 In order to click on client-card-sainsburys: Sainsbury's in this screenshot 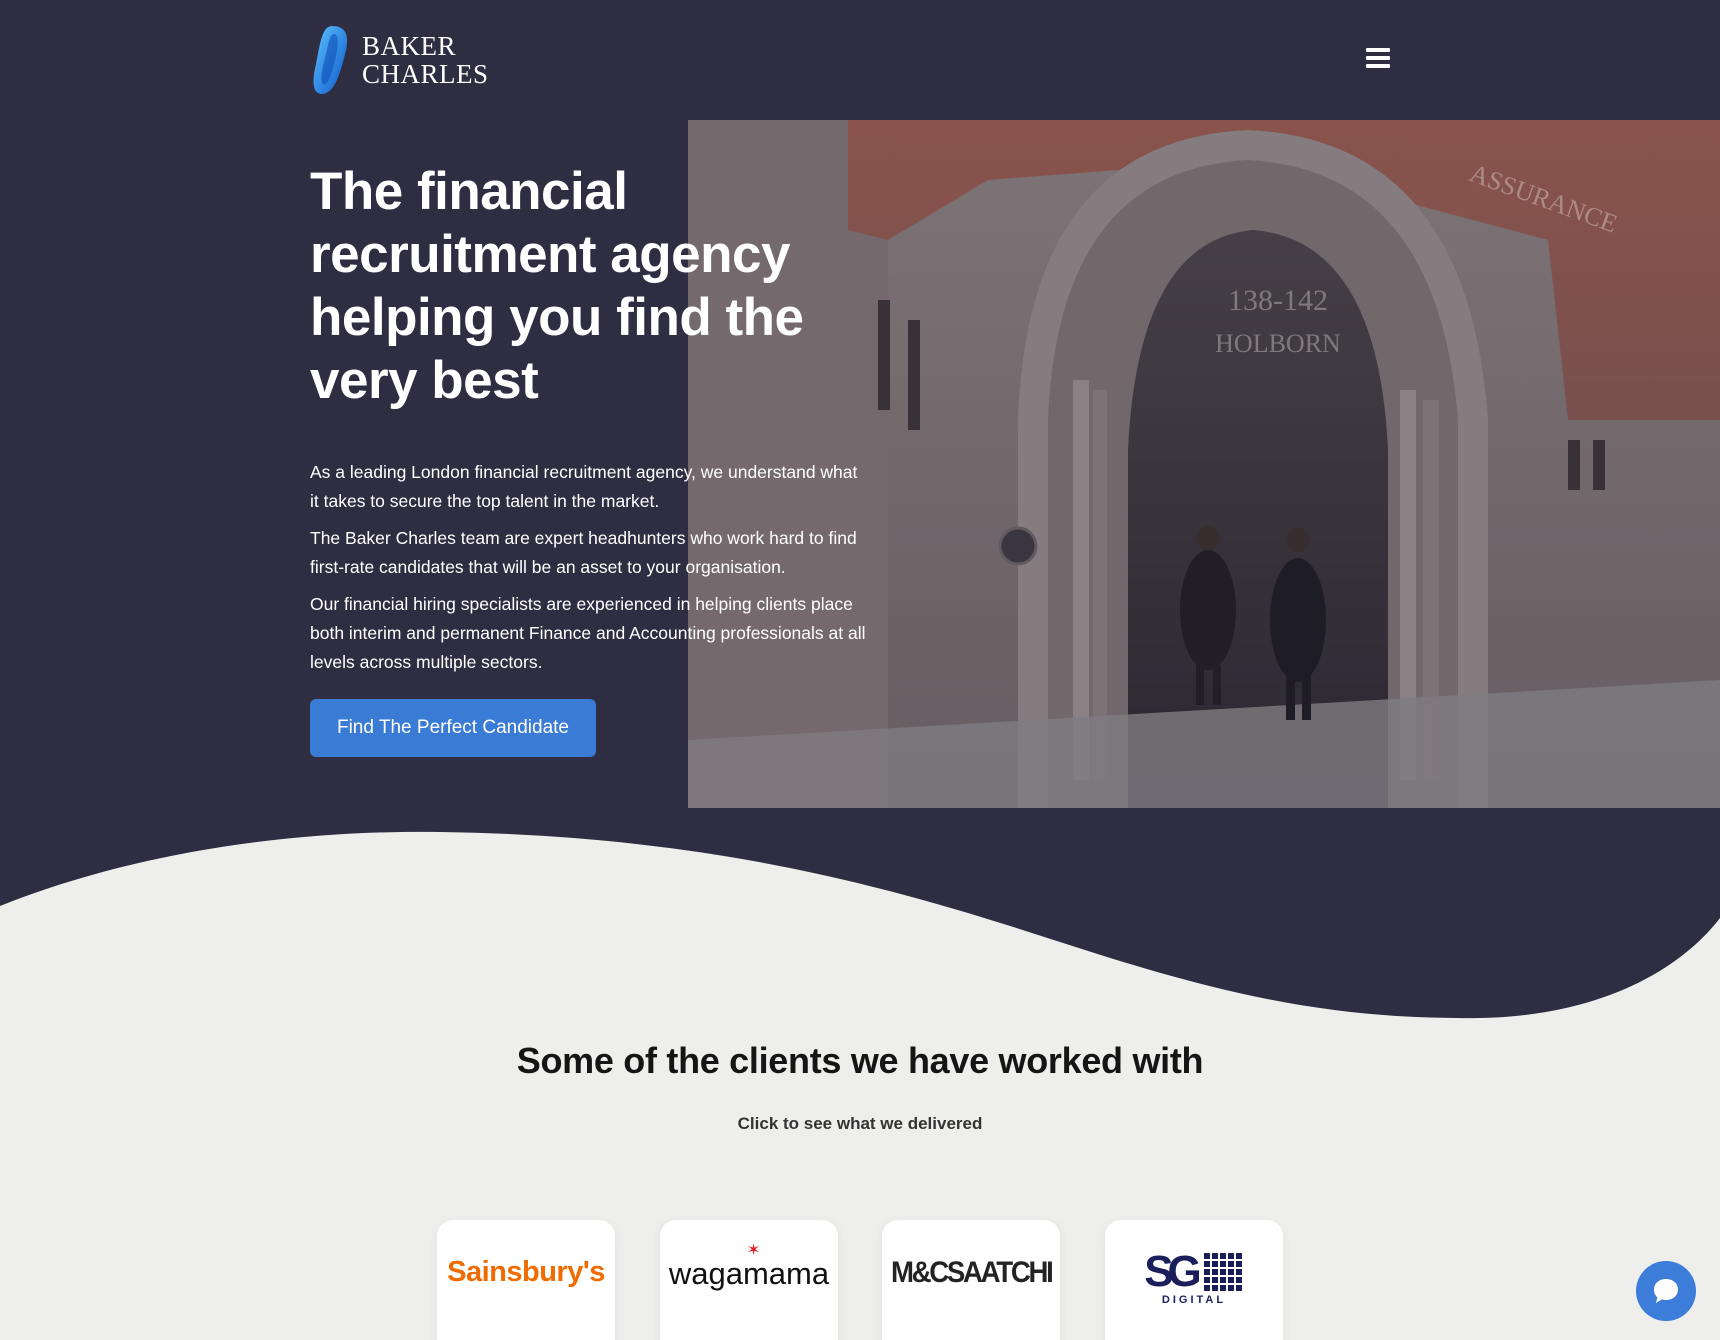, I will do `click(526, 1280)`.